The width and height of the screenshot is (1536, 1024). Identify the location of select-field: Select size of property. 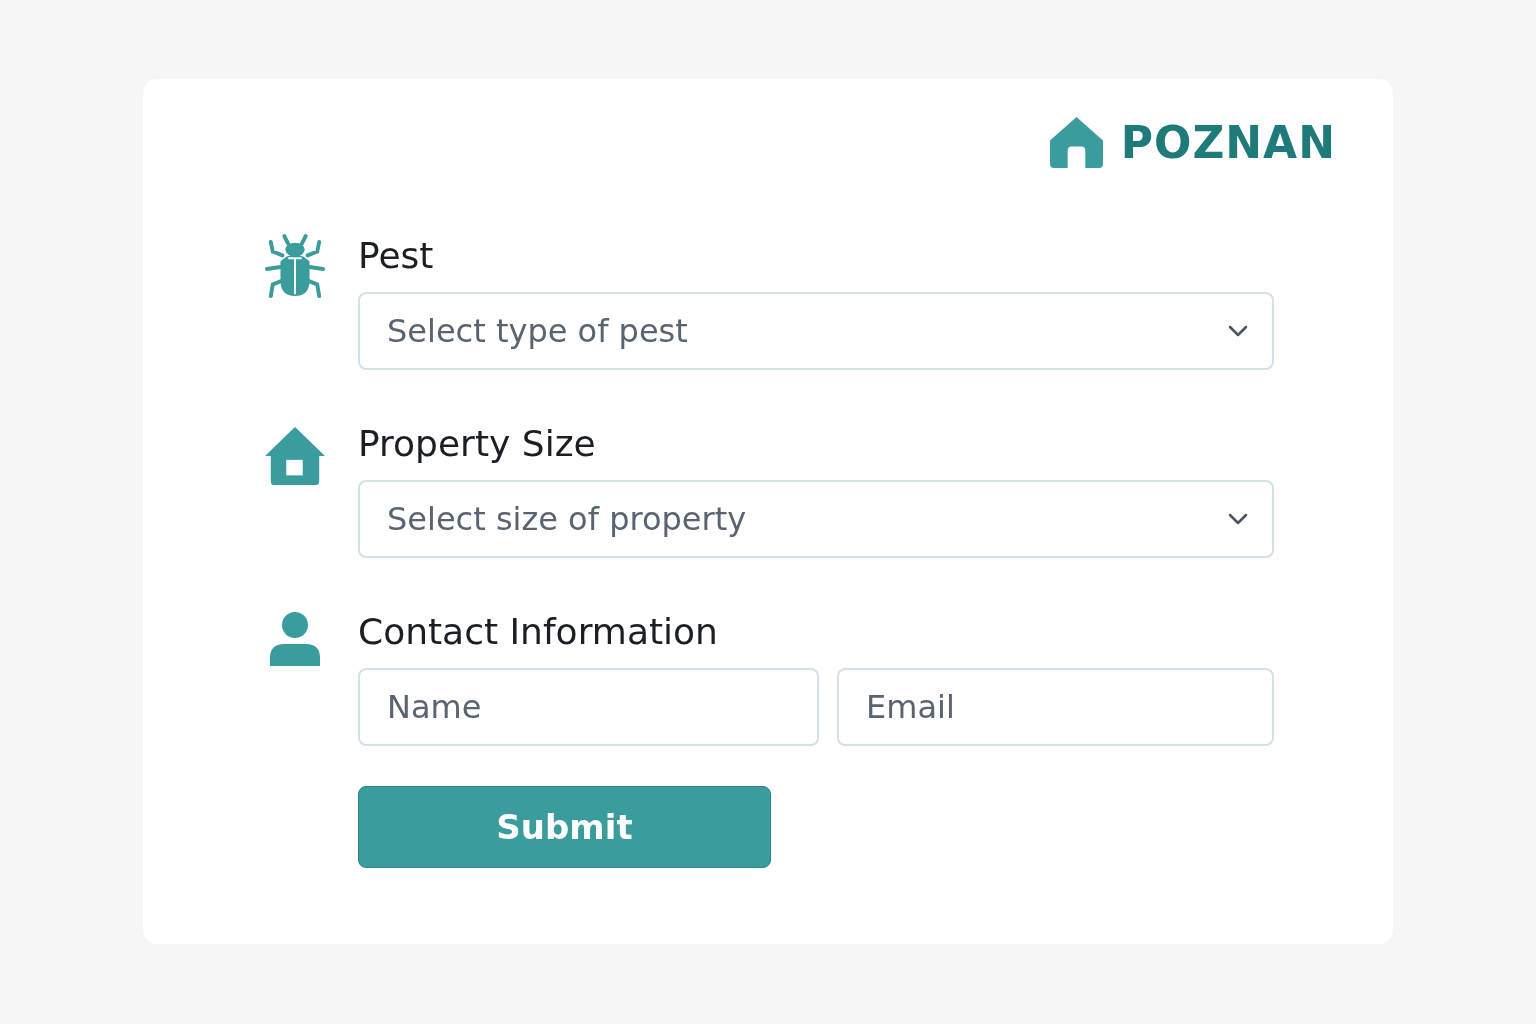
(816, 519).